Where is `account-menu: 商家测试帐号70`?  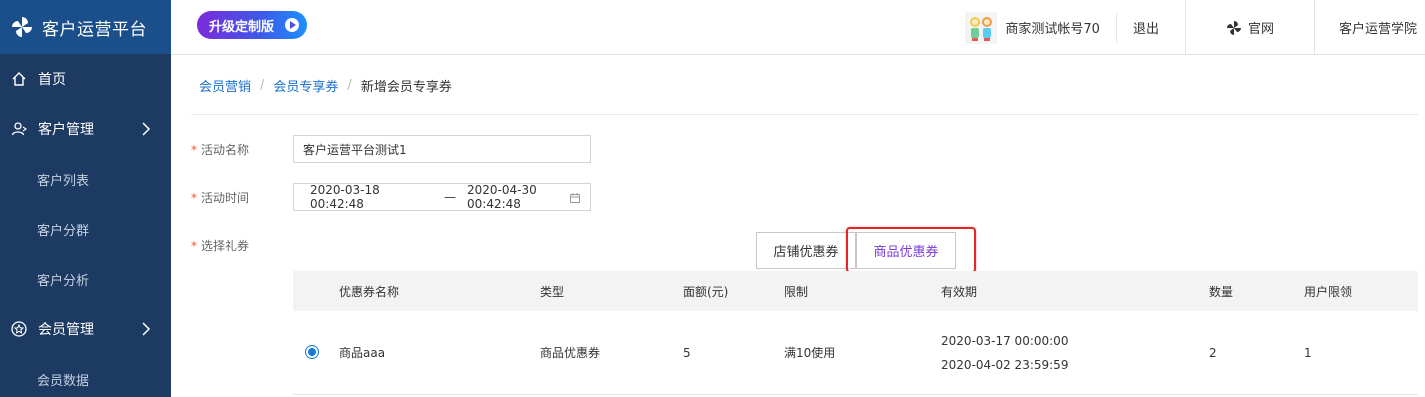
account-menu: 商家测试帐号70 is located at coordinates (1041, 27).